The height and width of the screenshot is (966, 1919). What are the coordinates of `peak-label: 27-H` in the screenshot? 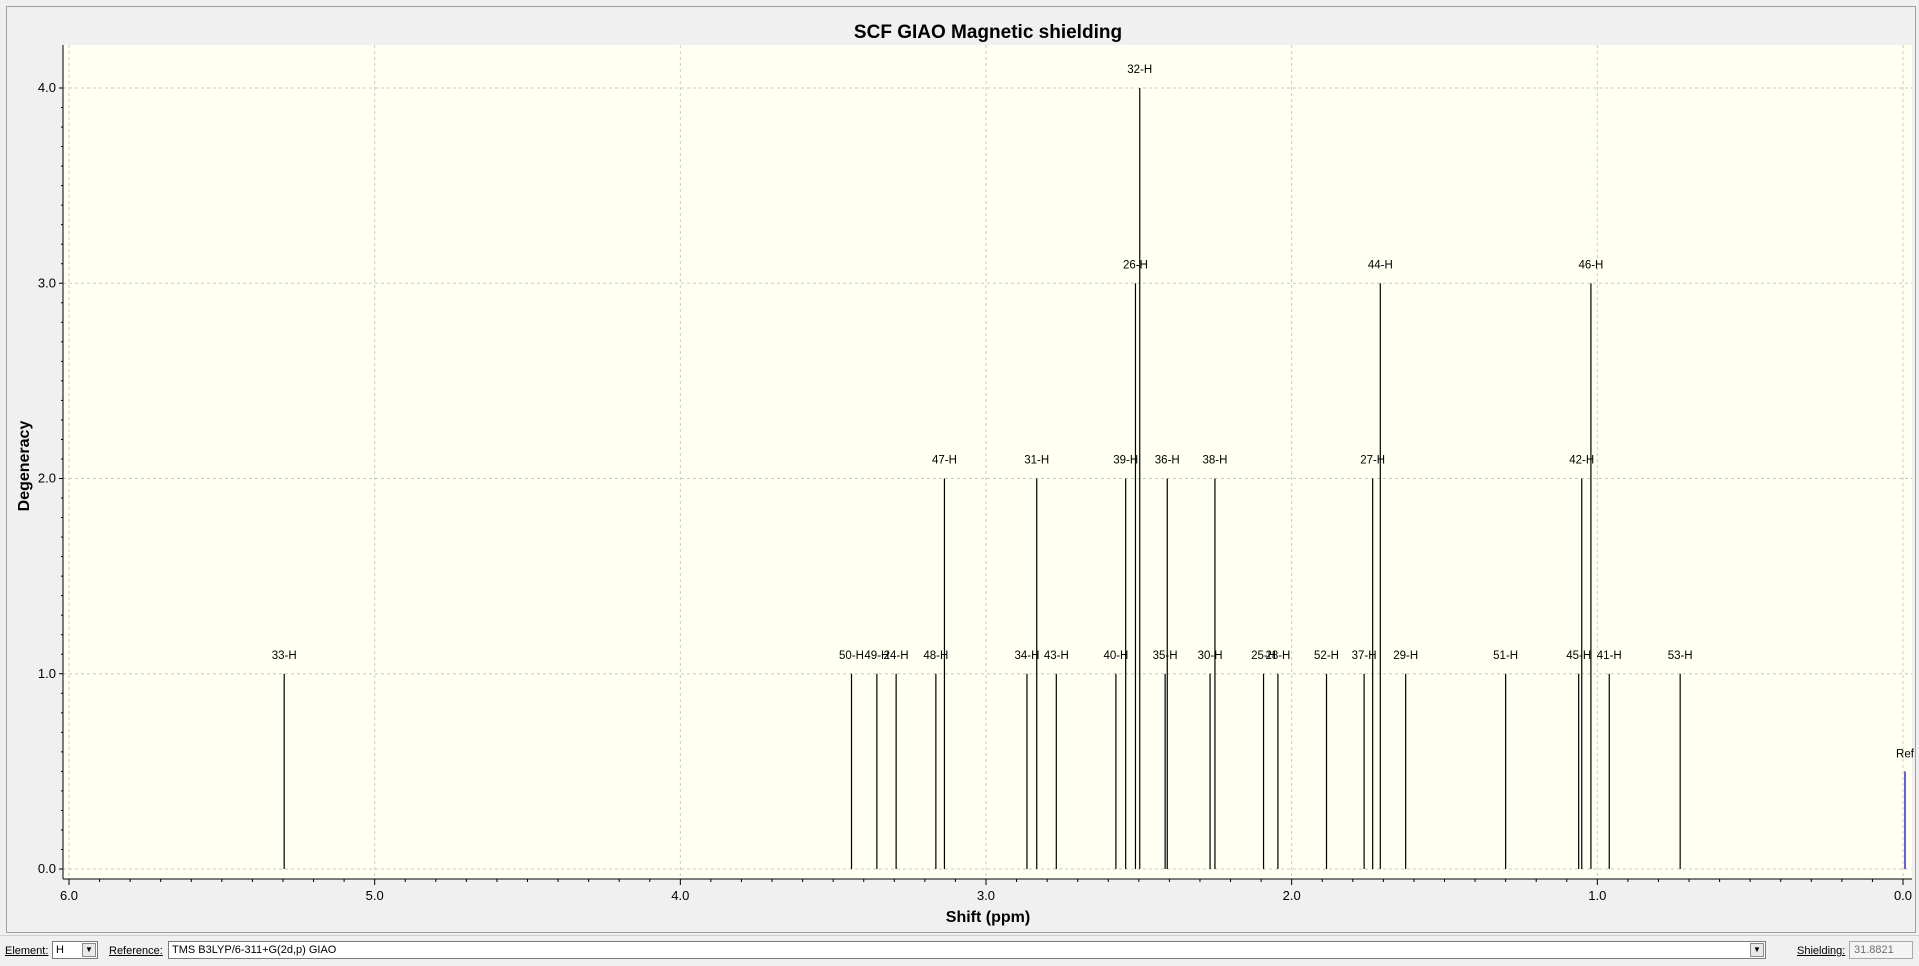 It's located at (1372, 461).